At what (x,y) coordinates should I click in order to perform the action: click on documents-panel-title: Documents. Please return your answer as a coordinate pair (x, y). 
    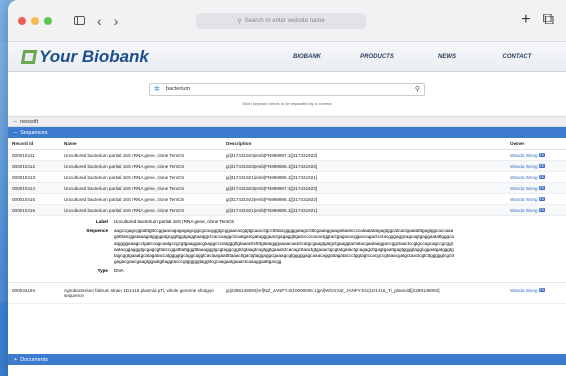
    Looking at the image, I should click on (34, 359).